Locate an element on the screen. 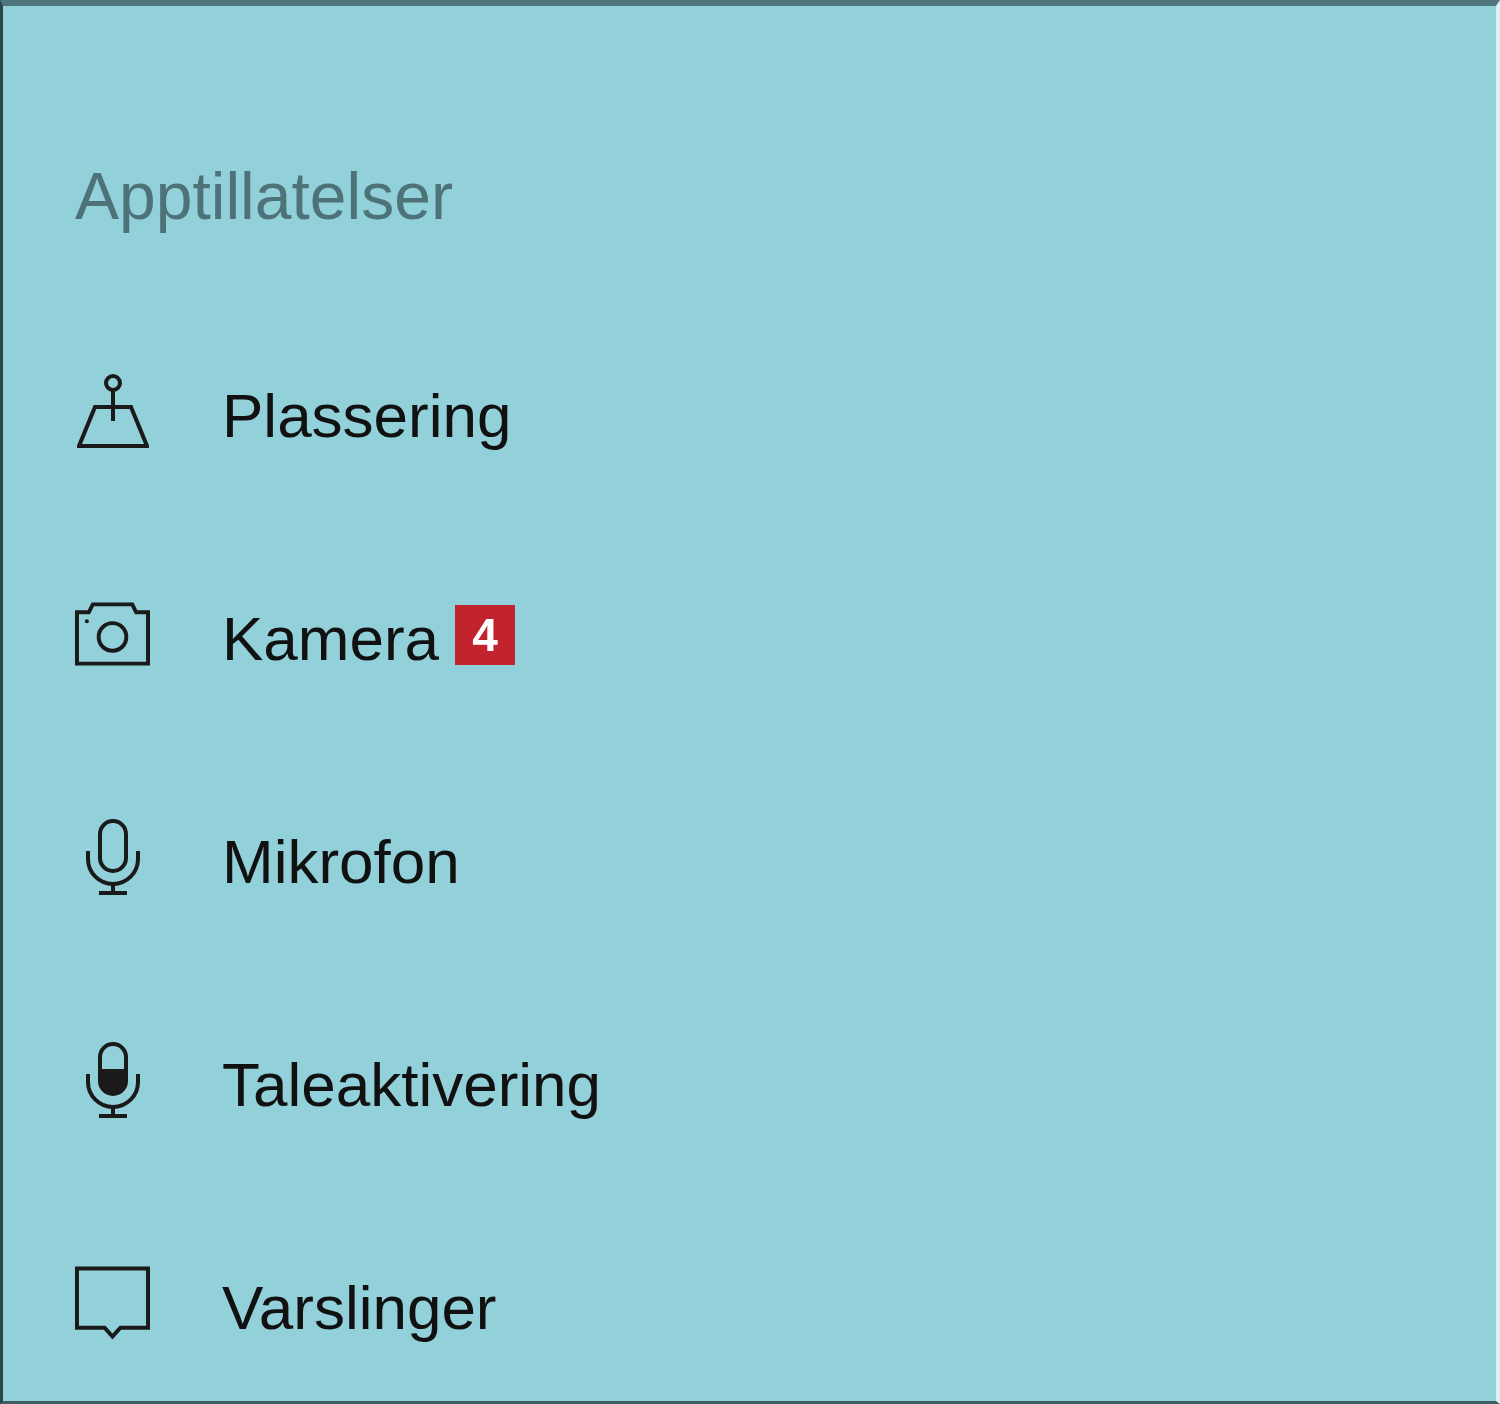  section-heading: Apptillatelser is located at coordinates (264, 196).